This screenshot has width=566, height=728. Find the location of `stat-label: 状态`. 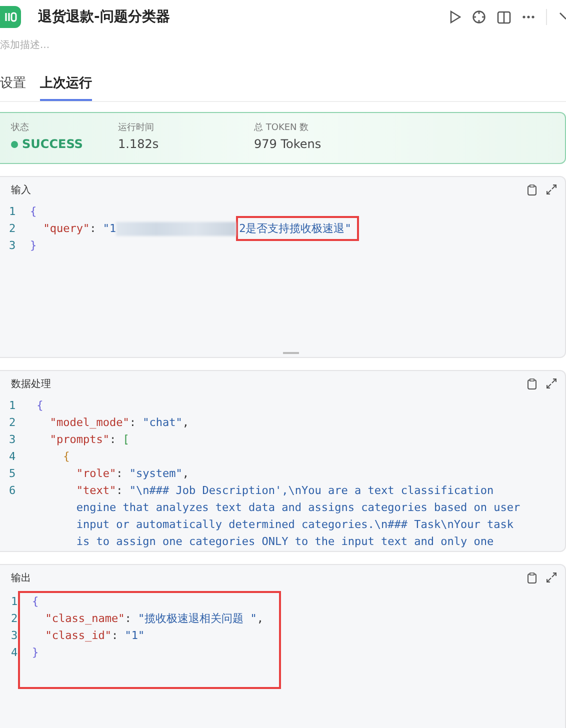

stat-label: 状态 is located at coordinates (20, 128).